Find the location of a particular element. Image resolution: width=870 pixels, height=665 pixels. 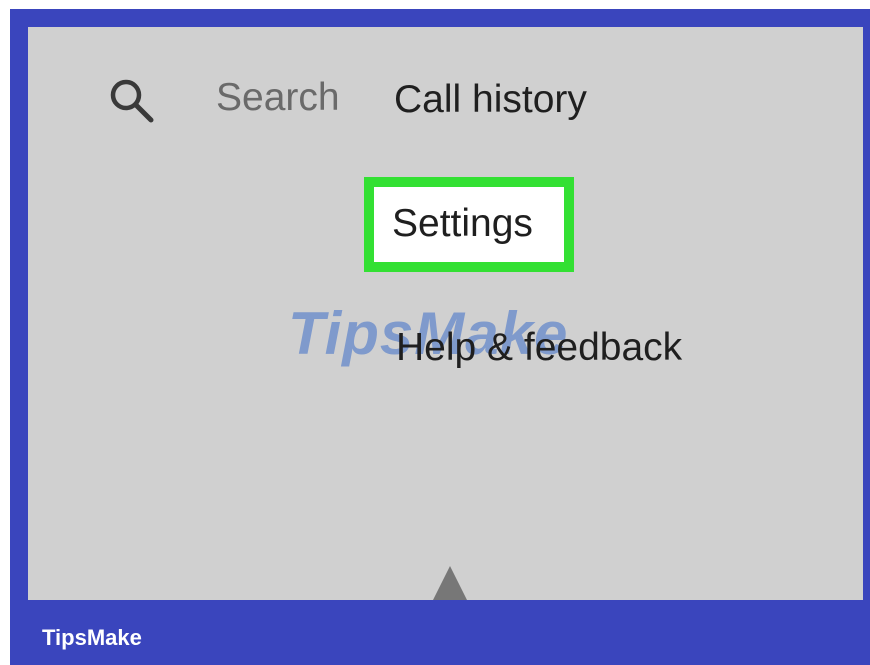

settings-highlight-box: Settings is located at coordinates (469, 224).